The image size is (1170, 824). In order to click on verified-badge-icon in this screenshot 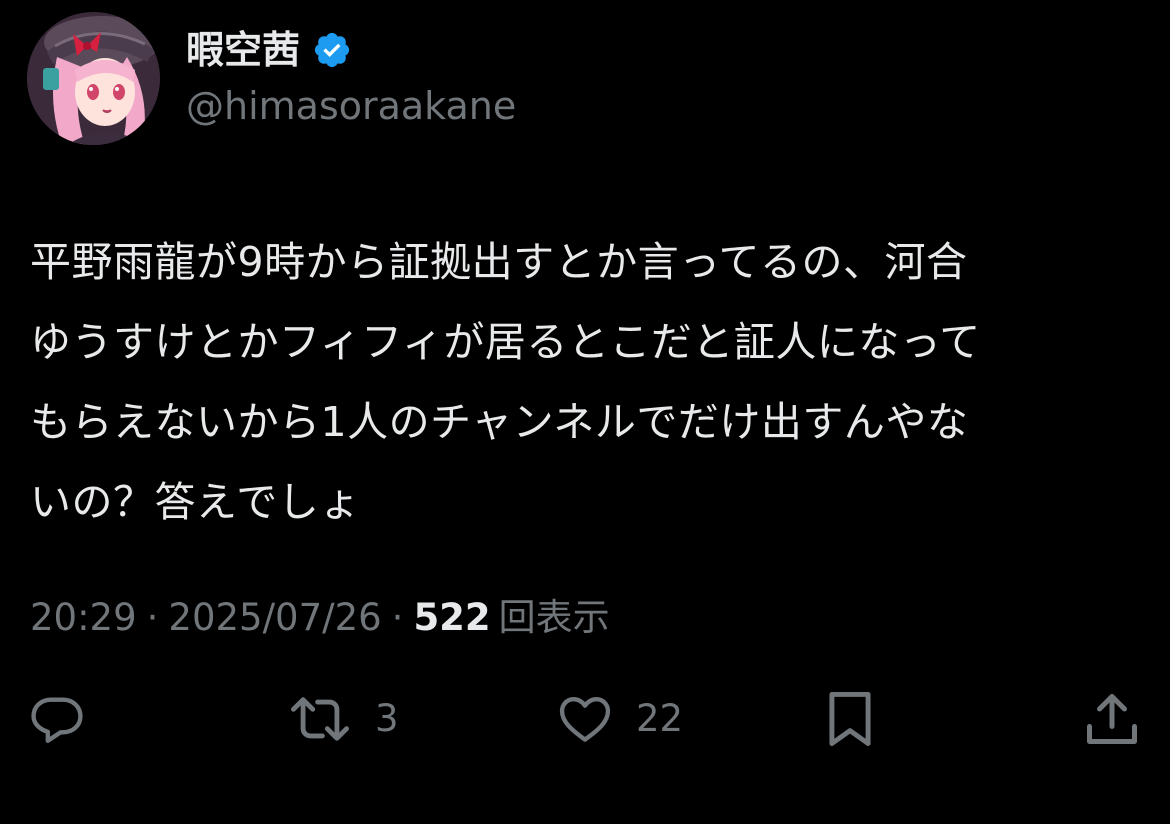, I will do `click(332, 50)`.